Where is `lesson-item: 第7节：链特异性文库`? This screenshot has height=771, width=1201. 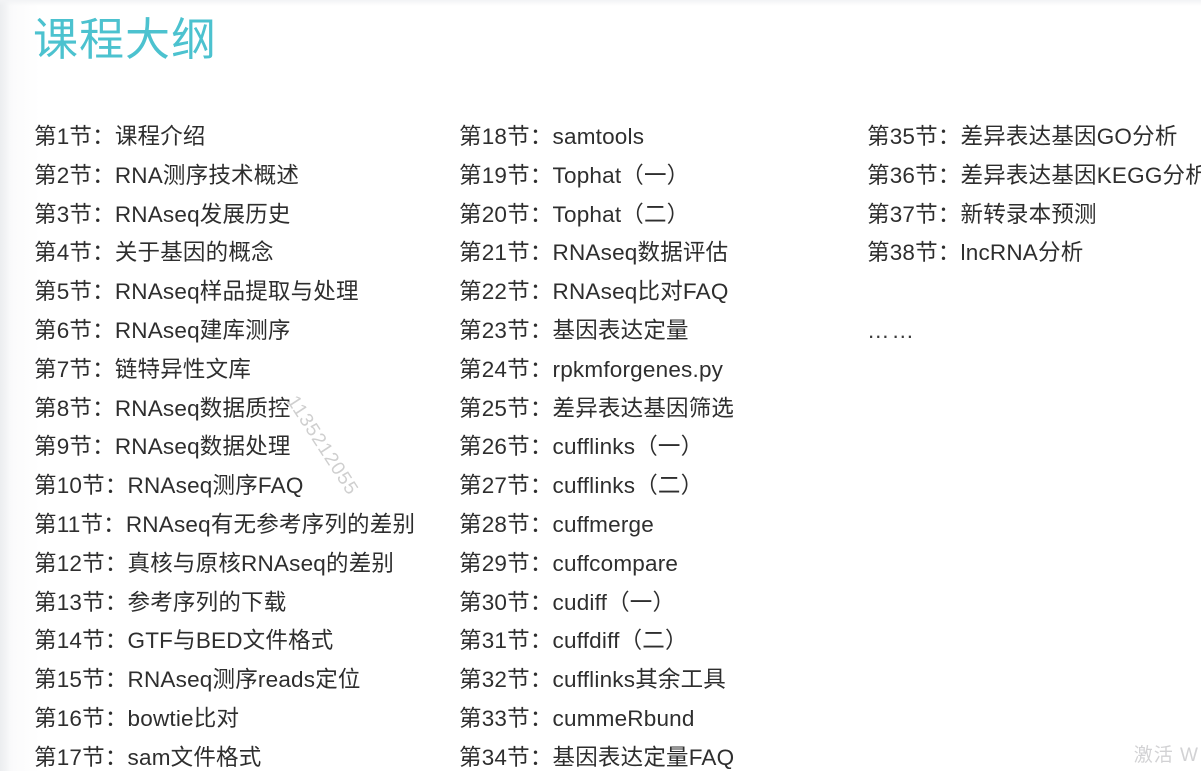 lesson-item: 第7节：链特异性文库 is located at coordinates (244, 370).